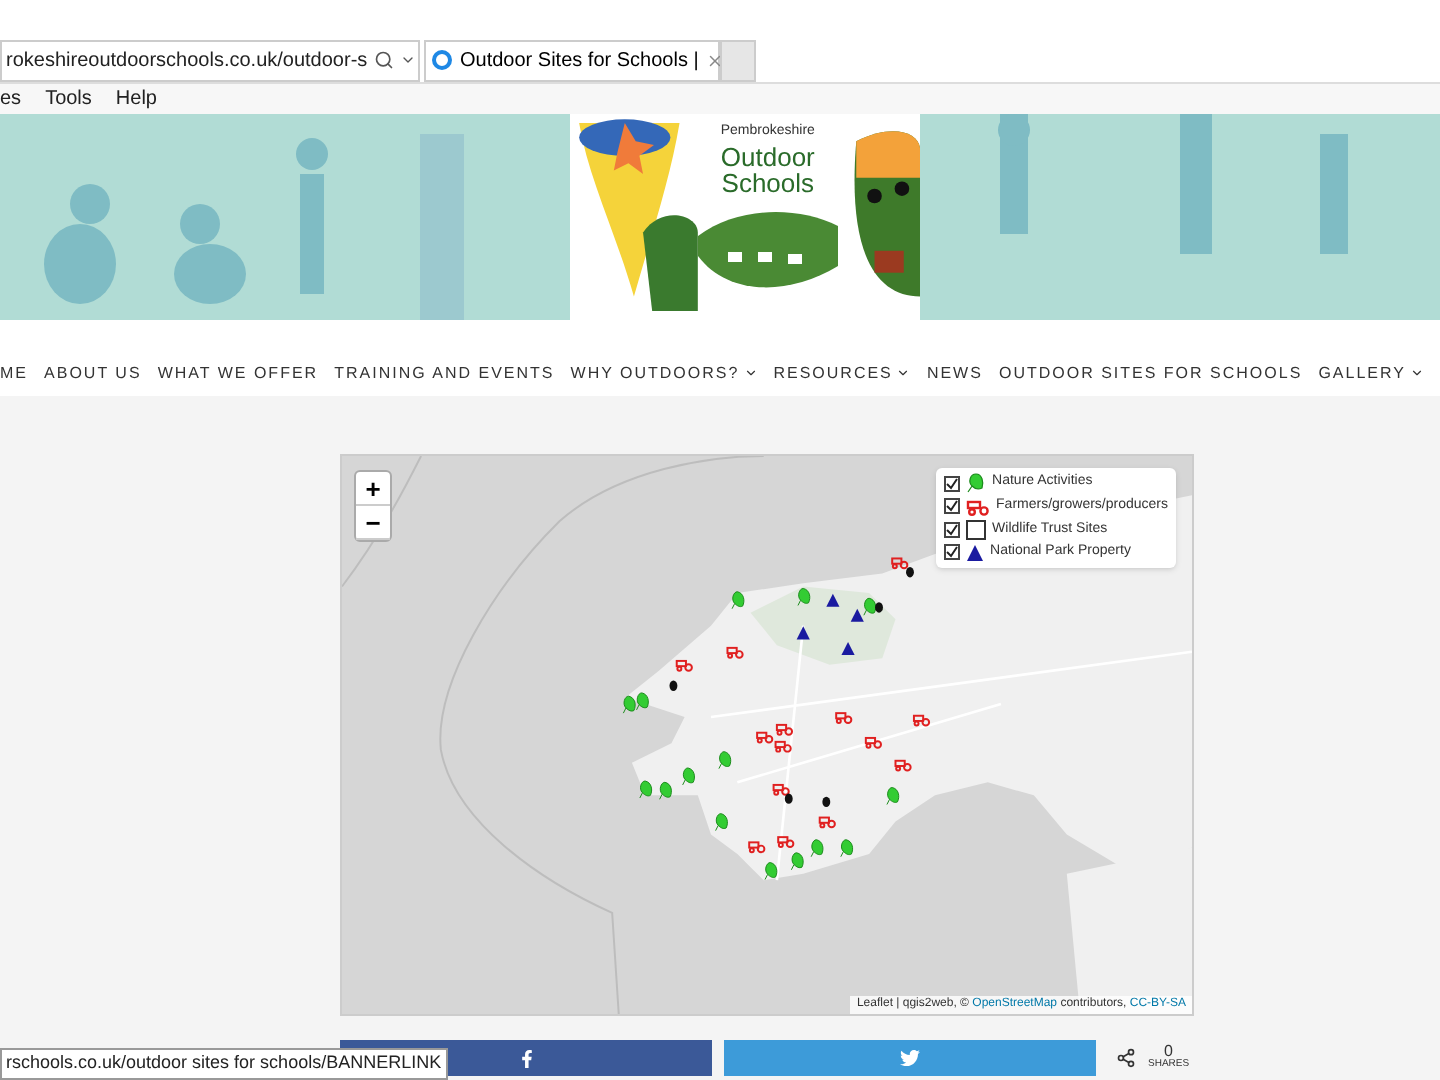 This screenshot has height=1080, width=1440. Describe the element at coordinates (224, 1063) in the screenshot. I see `status-url-tooltip: rschools.co.uk/outdoor sites for schools/BANNERLINK` at that location.